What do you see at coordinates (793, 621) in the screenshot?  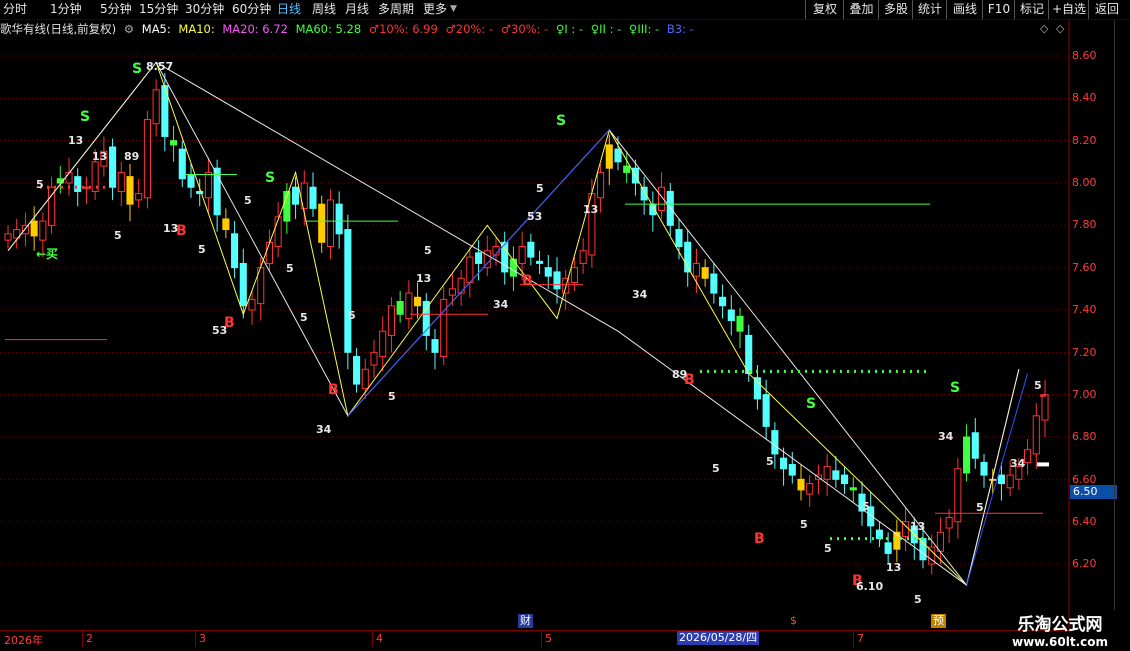 I see `event-dollar-marker: $` at bounding box center [793, 621].